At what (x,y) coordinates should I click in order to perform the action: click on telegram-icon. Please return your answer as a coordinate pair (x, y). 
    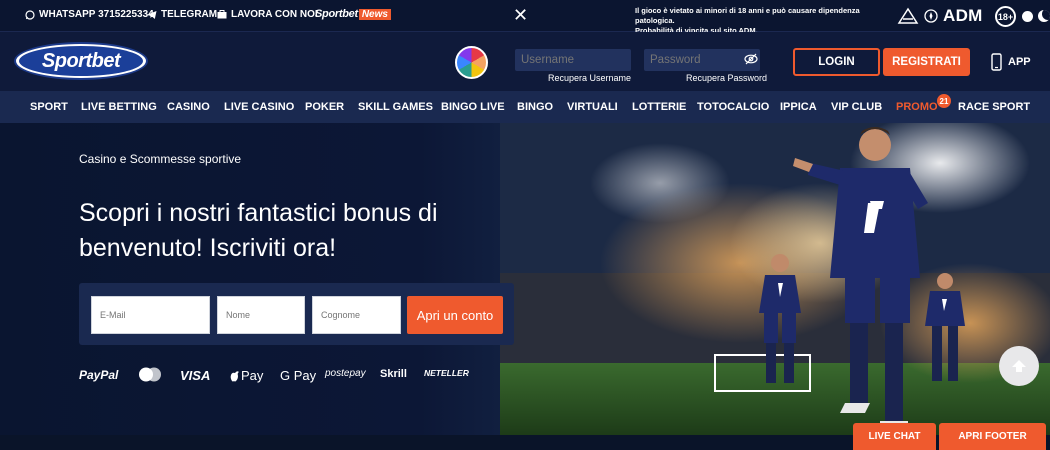
    Looking at the image, I should click on (152, 14).